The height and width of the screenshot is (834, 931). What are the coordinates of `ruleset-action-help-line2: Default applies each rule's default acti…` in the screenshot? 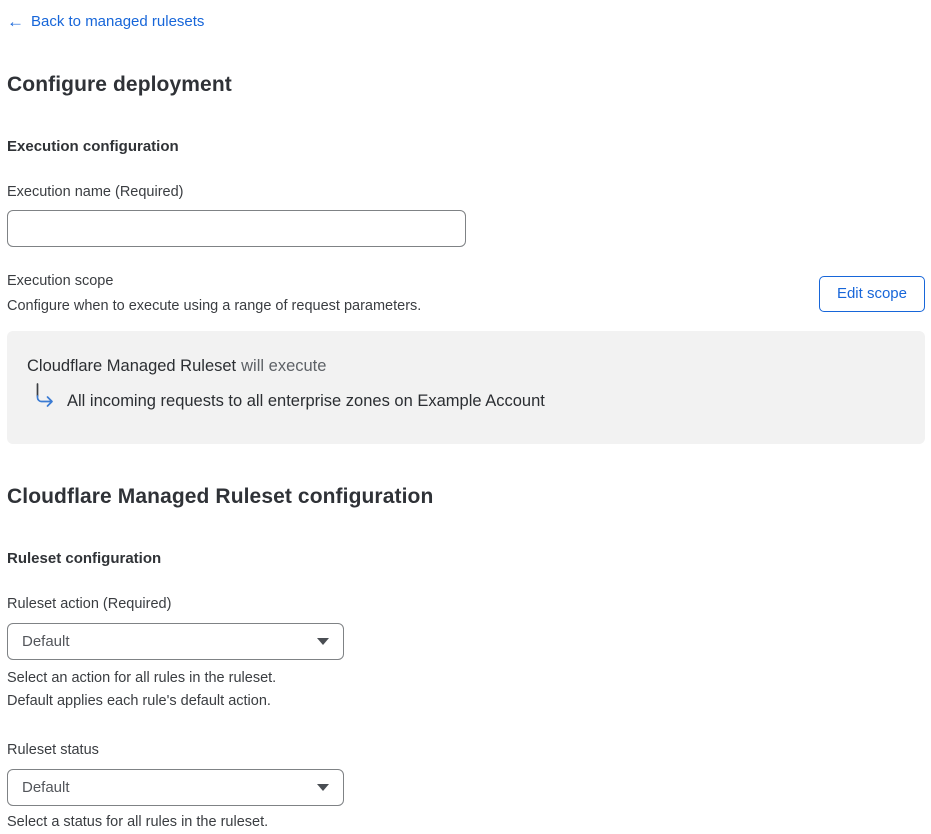 It's located at (139, 701).